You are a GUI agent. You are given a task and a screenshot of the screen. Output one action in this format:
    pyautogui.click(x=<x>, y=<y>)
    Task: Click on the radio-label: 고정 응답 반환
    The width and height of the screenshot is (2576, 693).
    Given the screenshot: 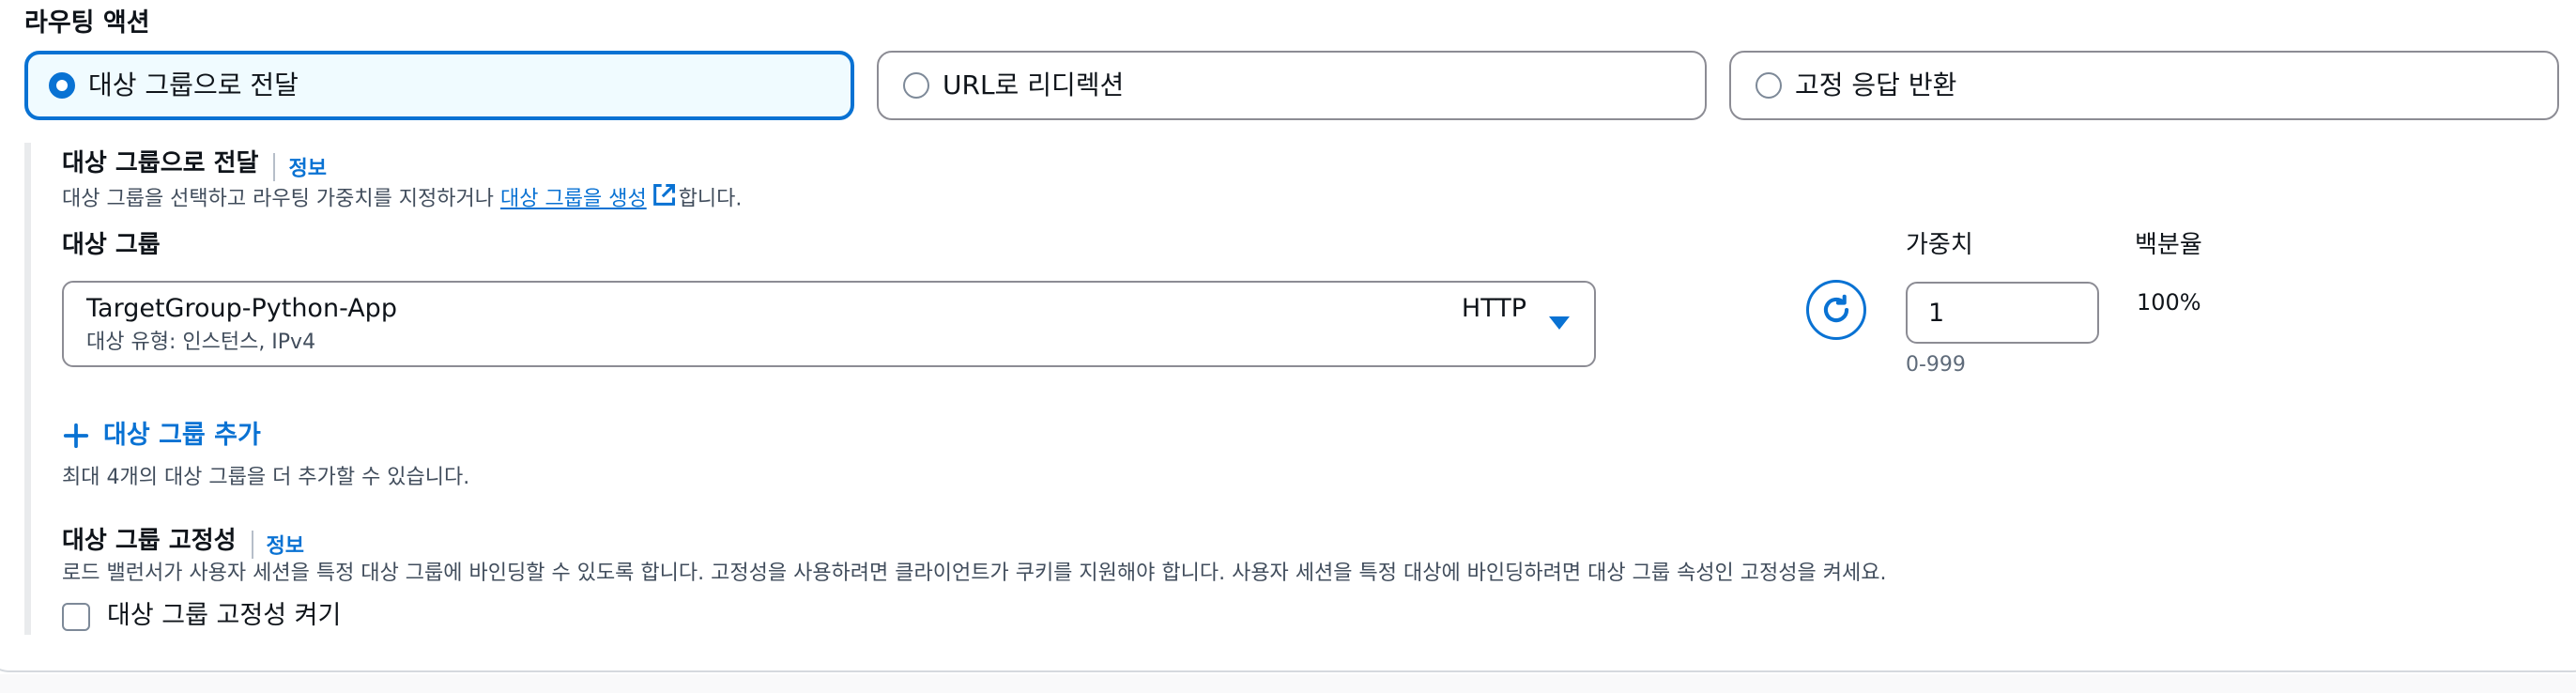 What is the action you would take?
    pyautogui.click(x=1876, y=84)
    